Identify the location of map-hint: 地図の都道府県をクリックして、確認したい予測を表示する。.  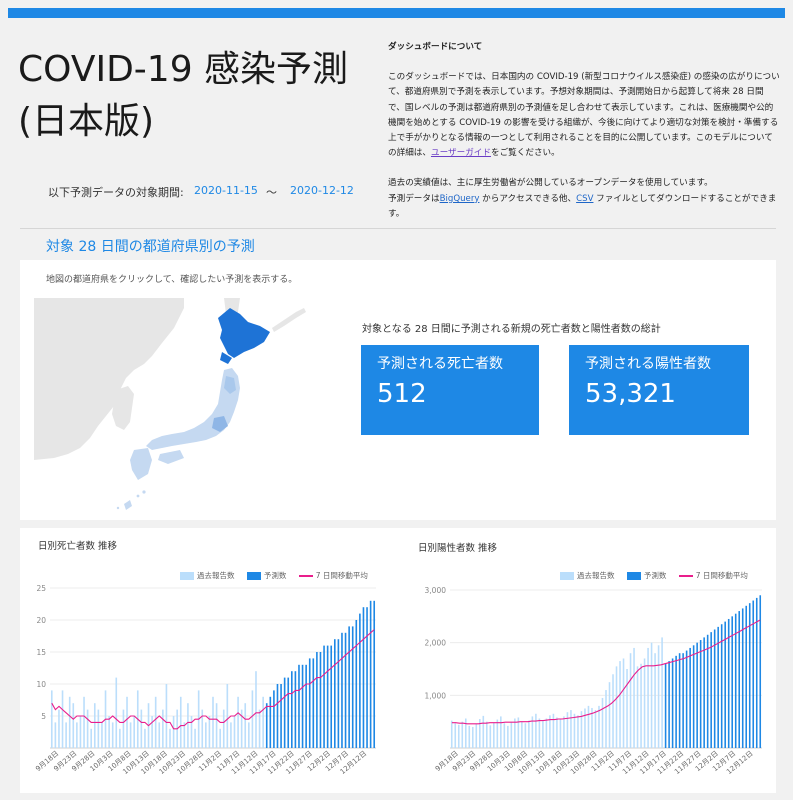
(172, 280).